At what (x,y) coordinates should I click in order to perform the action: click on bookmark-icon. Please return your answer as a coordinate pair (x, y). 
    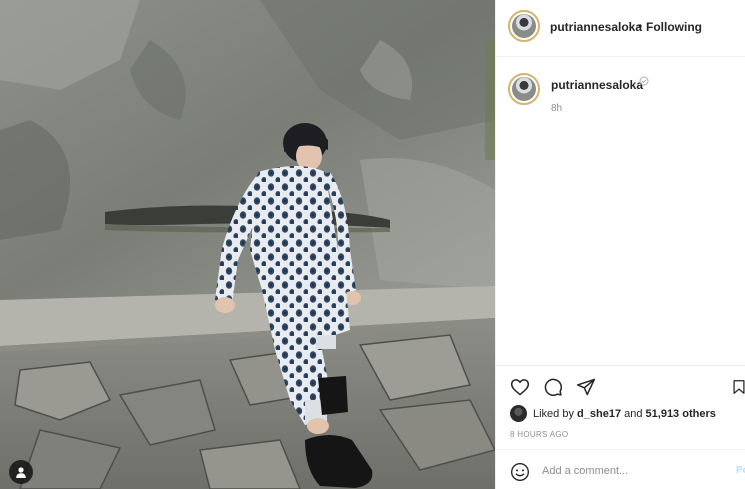
    Looking at the image, I should click on (739, 387).